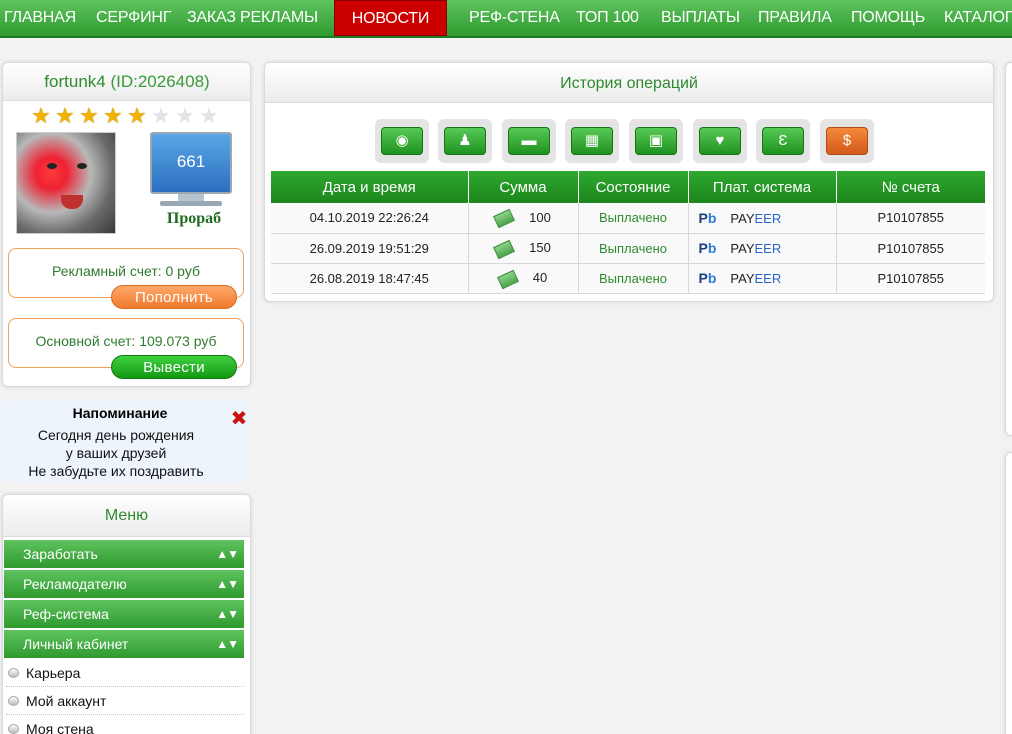 The image size is (1012, 734). I want to click on wallet-icon: ▬, so click(529, 141).